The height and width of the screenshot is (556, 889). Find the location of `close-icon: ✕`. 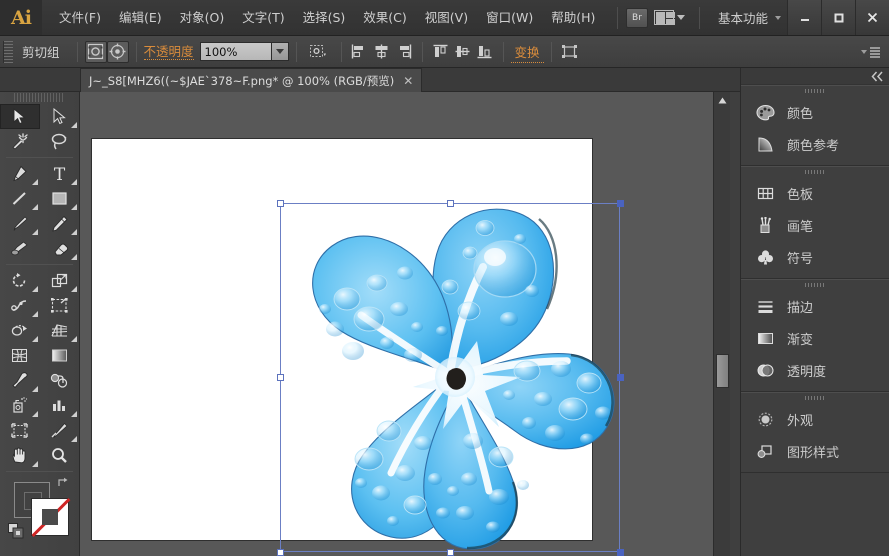

close-icon: ✕ is located at coordinates (408, 81).